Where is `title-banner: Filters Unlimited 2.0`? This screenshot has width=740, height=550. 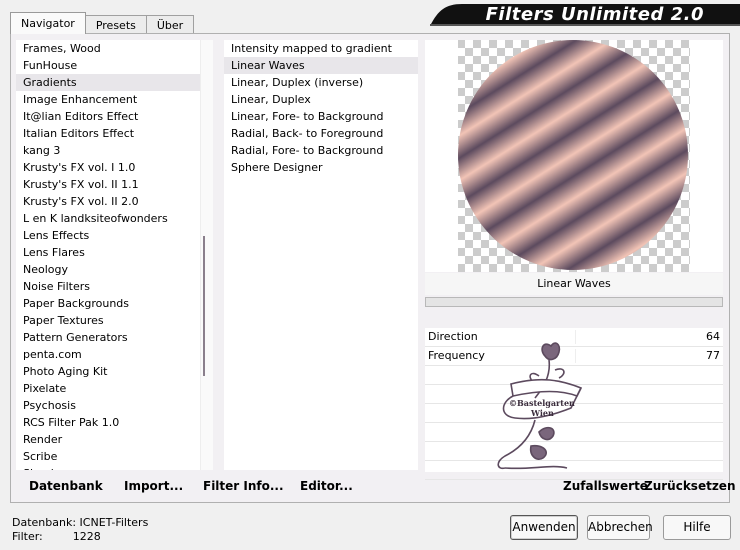
title-banner: Filters Unlimited 2.0 is located at coordinates (585, 15).